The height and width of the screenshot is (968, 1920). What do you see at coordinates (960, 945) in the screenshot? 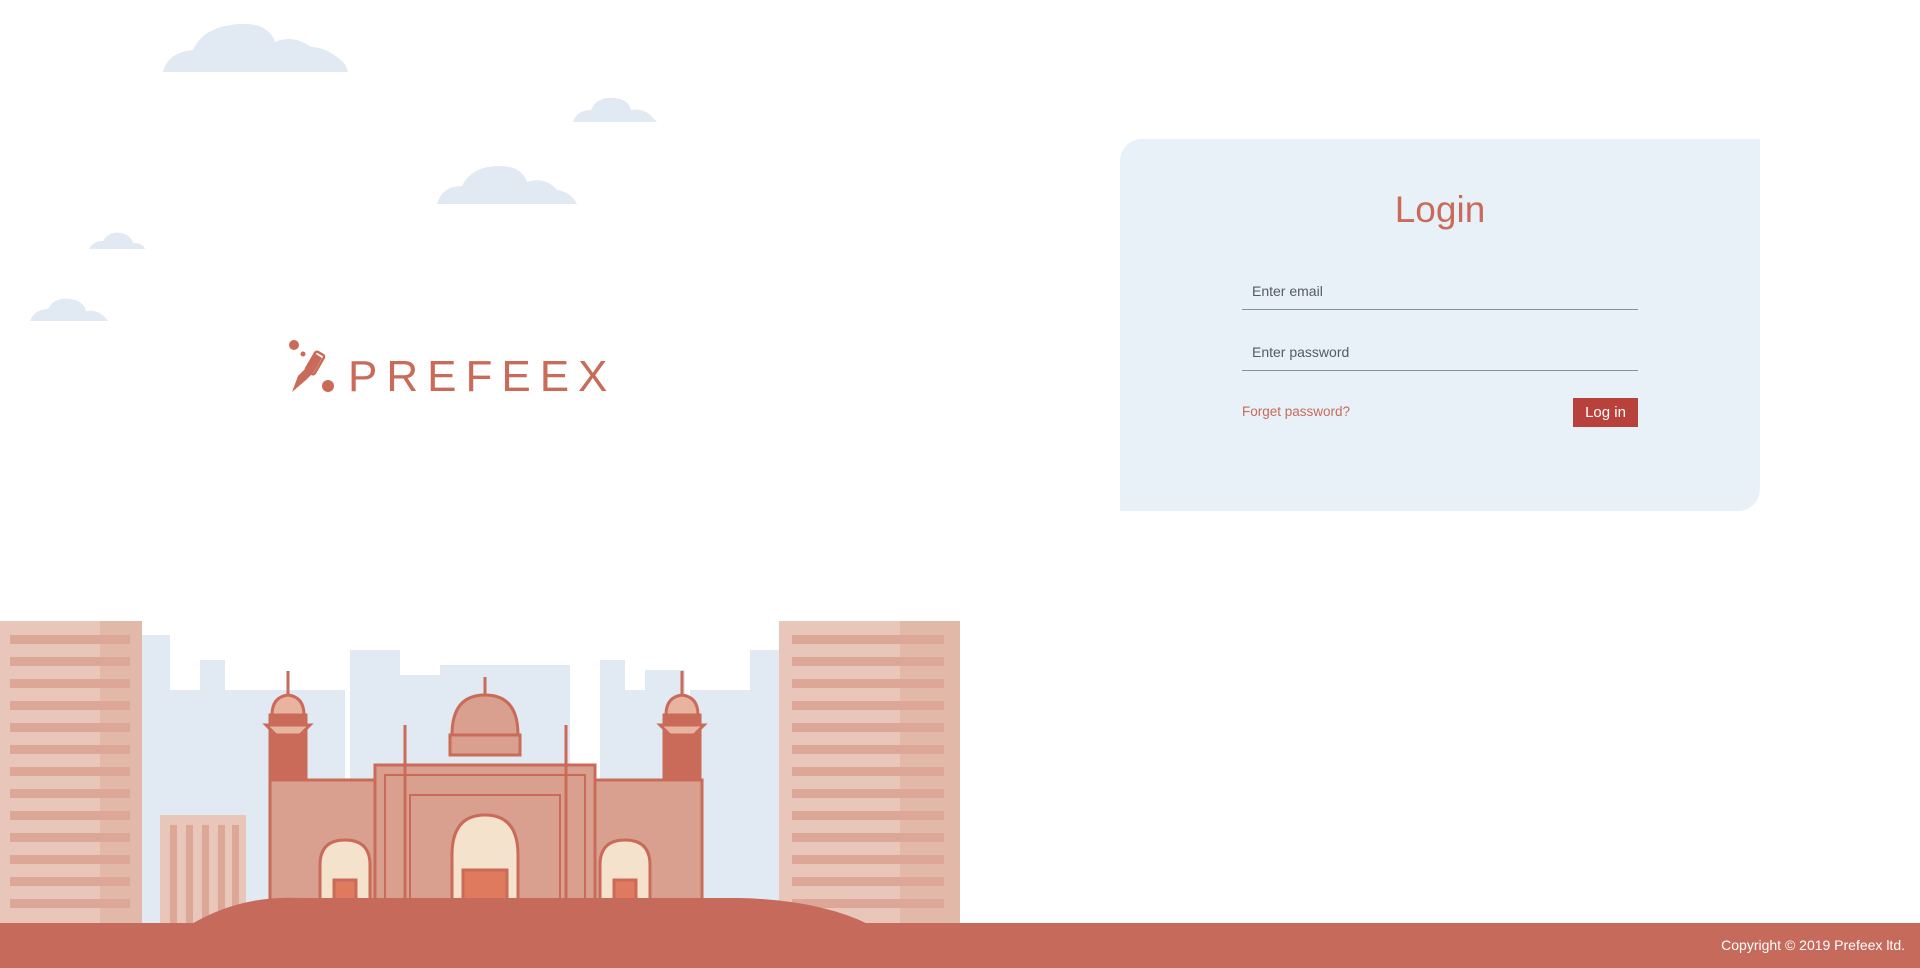
I see `footer: Copyright © 2019 Prefeex ltd.` at bounding box center [960, 945].